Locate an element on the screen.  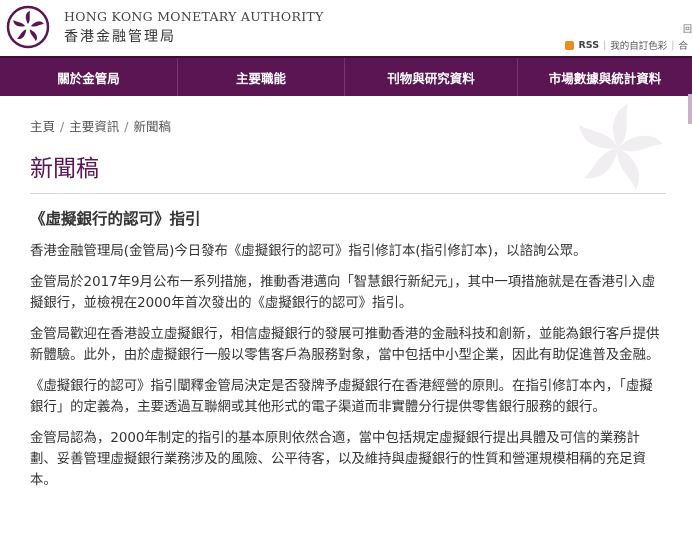
nav-item-publications: 刊物與研究資料 is located at coordinates (431, 77).